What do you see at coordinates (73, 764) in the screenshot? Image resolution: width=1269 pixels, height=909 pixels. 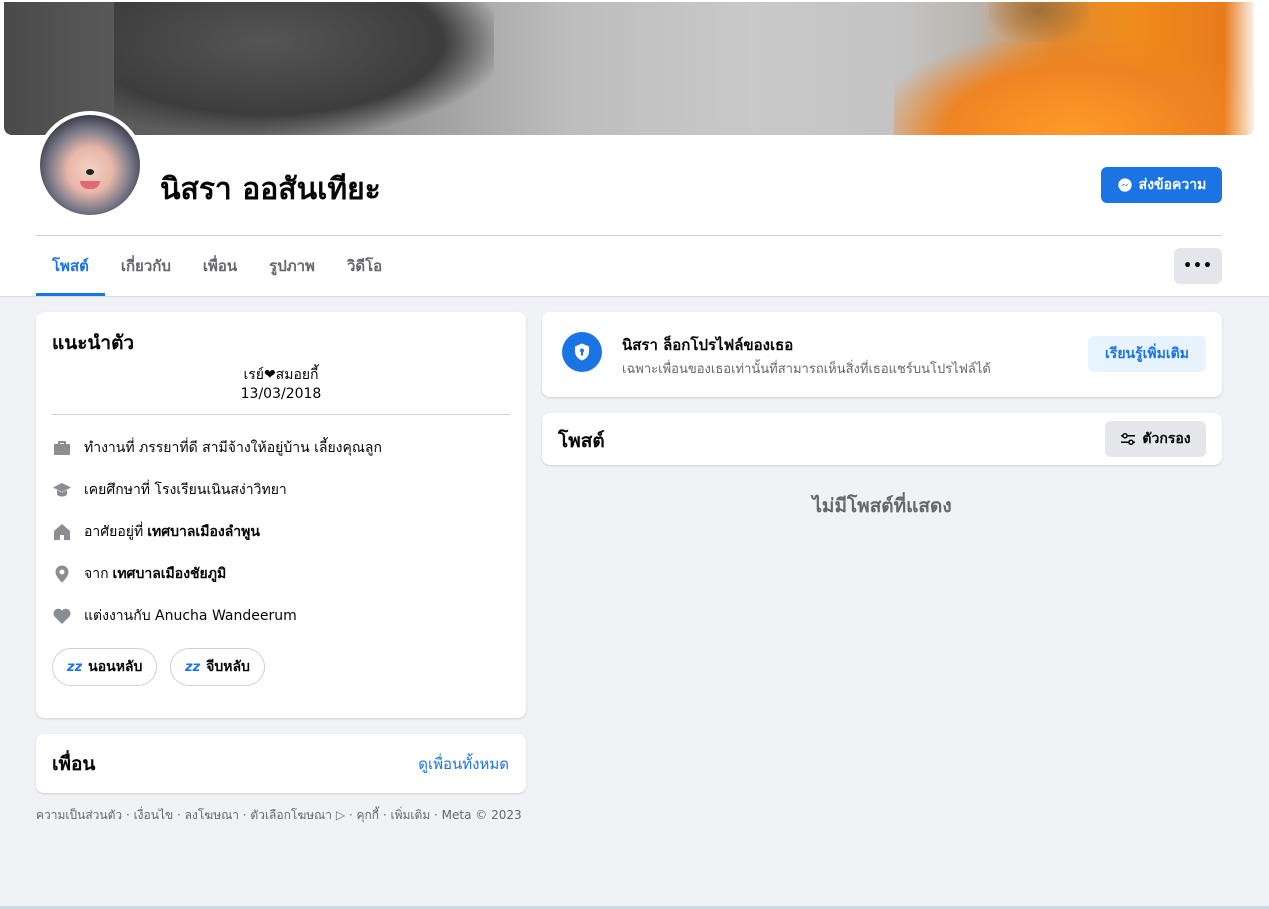 I see `friends-title: เพื่อน` at bounding box center [73, 764].